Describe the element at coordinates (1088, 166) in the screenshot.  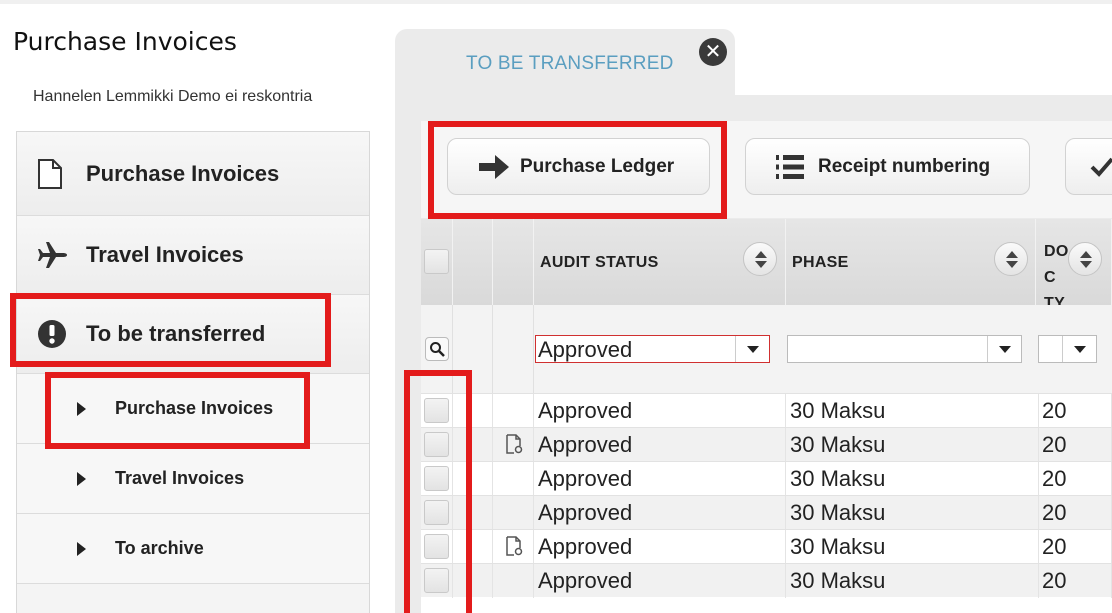
I see `approve-button` at that location.